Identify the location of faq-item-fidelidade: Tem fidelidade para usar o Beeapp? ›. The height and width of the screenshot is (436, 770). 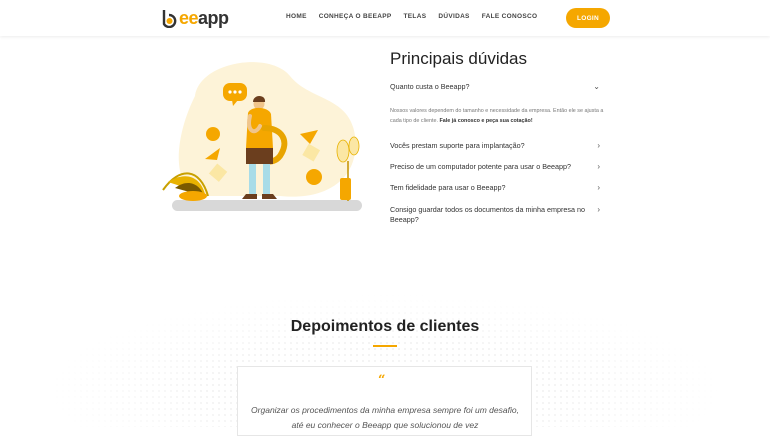
(495, 187).